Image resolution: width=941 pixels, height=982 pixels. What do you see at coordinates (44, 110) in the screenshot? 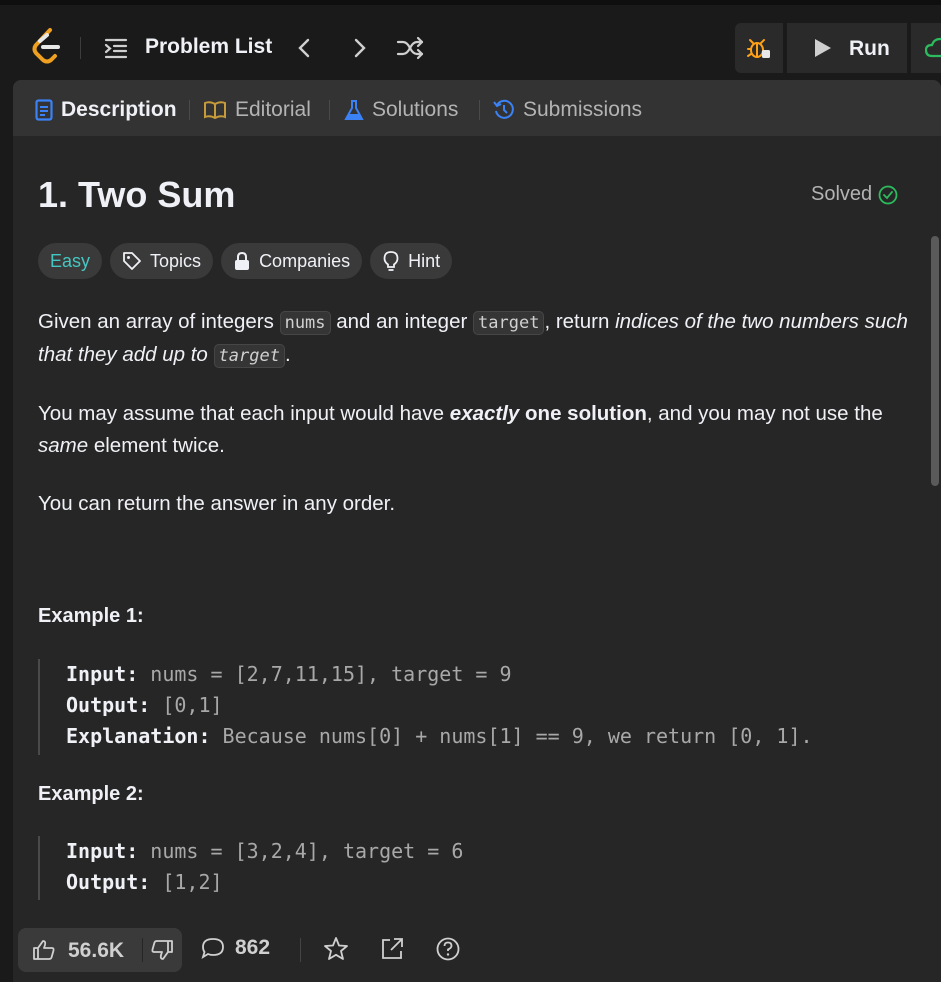
I see `description-icon` at bounding box center [44, 110].